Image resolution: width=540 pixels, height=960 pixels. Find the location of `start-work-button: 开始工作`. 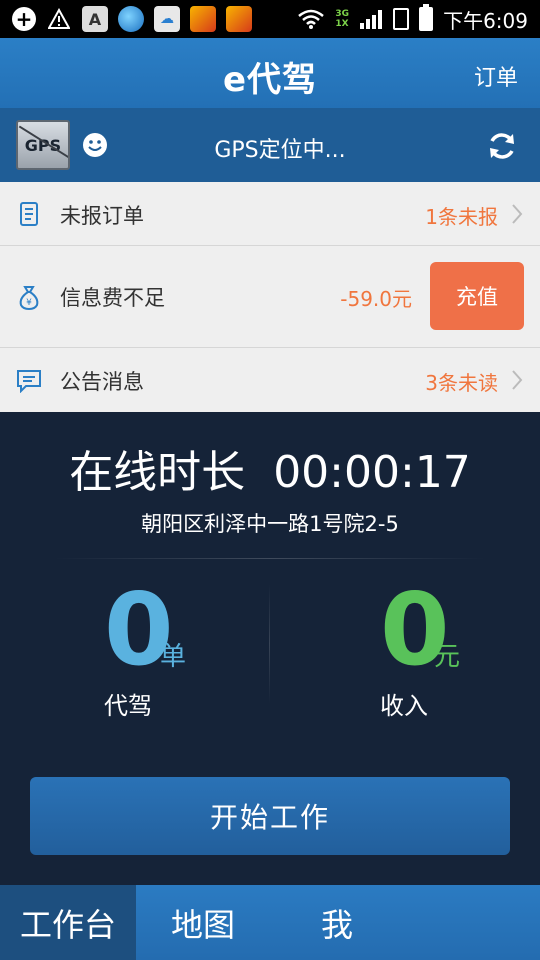

start-work-button: 开始工作 is located at coordinates (270, 816).